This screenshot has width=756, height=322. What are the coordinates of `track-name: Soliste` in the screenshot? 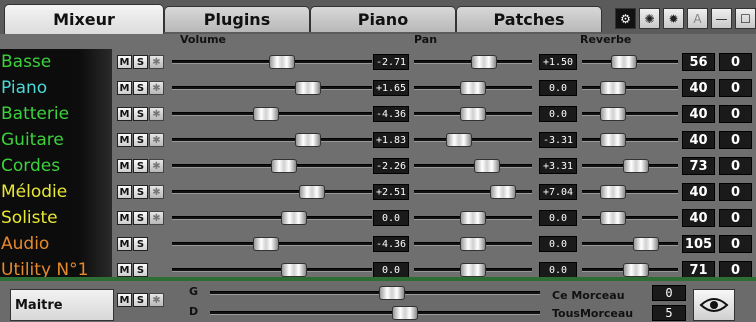 It's located at (56, 218).